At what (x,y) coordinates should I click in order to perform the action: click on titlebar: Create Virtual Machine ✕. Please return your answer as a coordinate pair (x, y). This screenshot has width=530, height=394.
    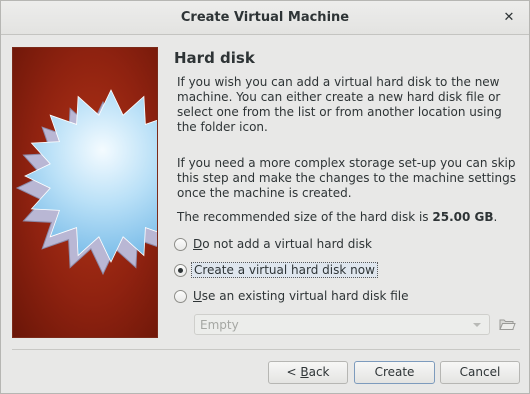
    Looking at the image, I should click on (265, 18).